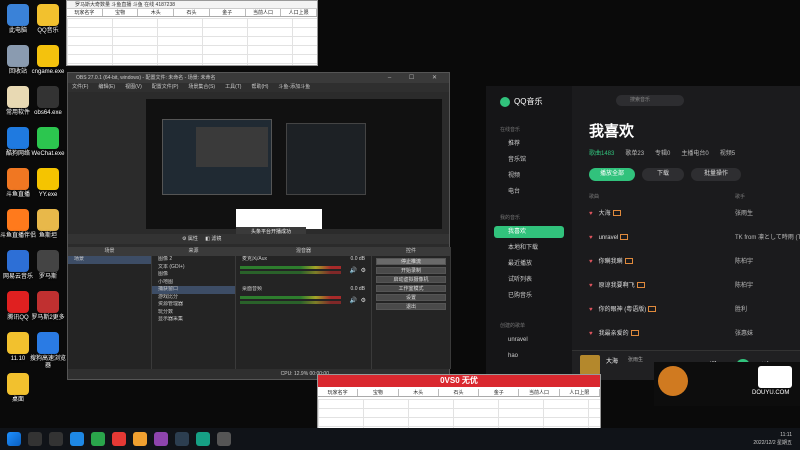 This screenshot has height=450, width=800. Describe the element at coordinates (510, 218) in the screenshot. I see `section-mine: 我的音乐` at that location.